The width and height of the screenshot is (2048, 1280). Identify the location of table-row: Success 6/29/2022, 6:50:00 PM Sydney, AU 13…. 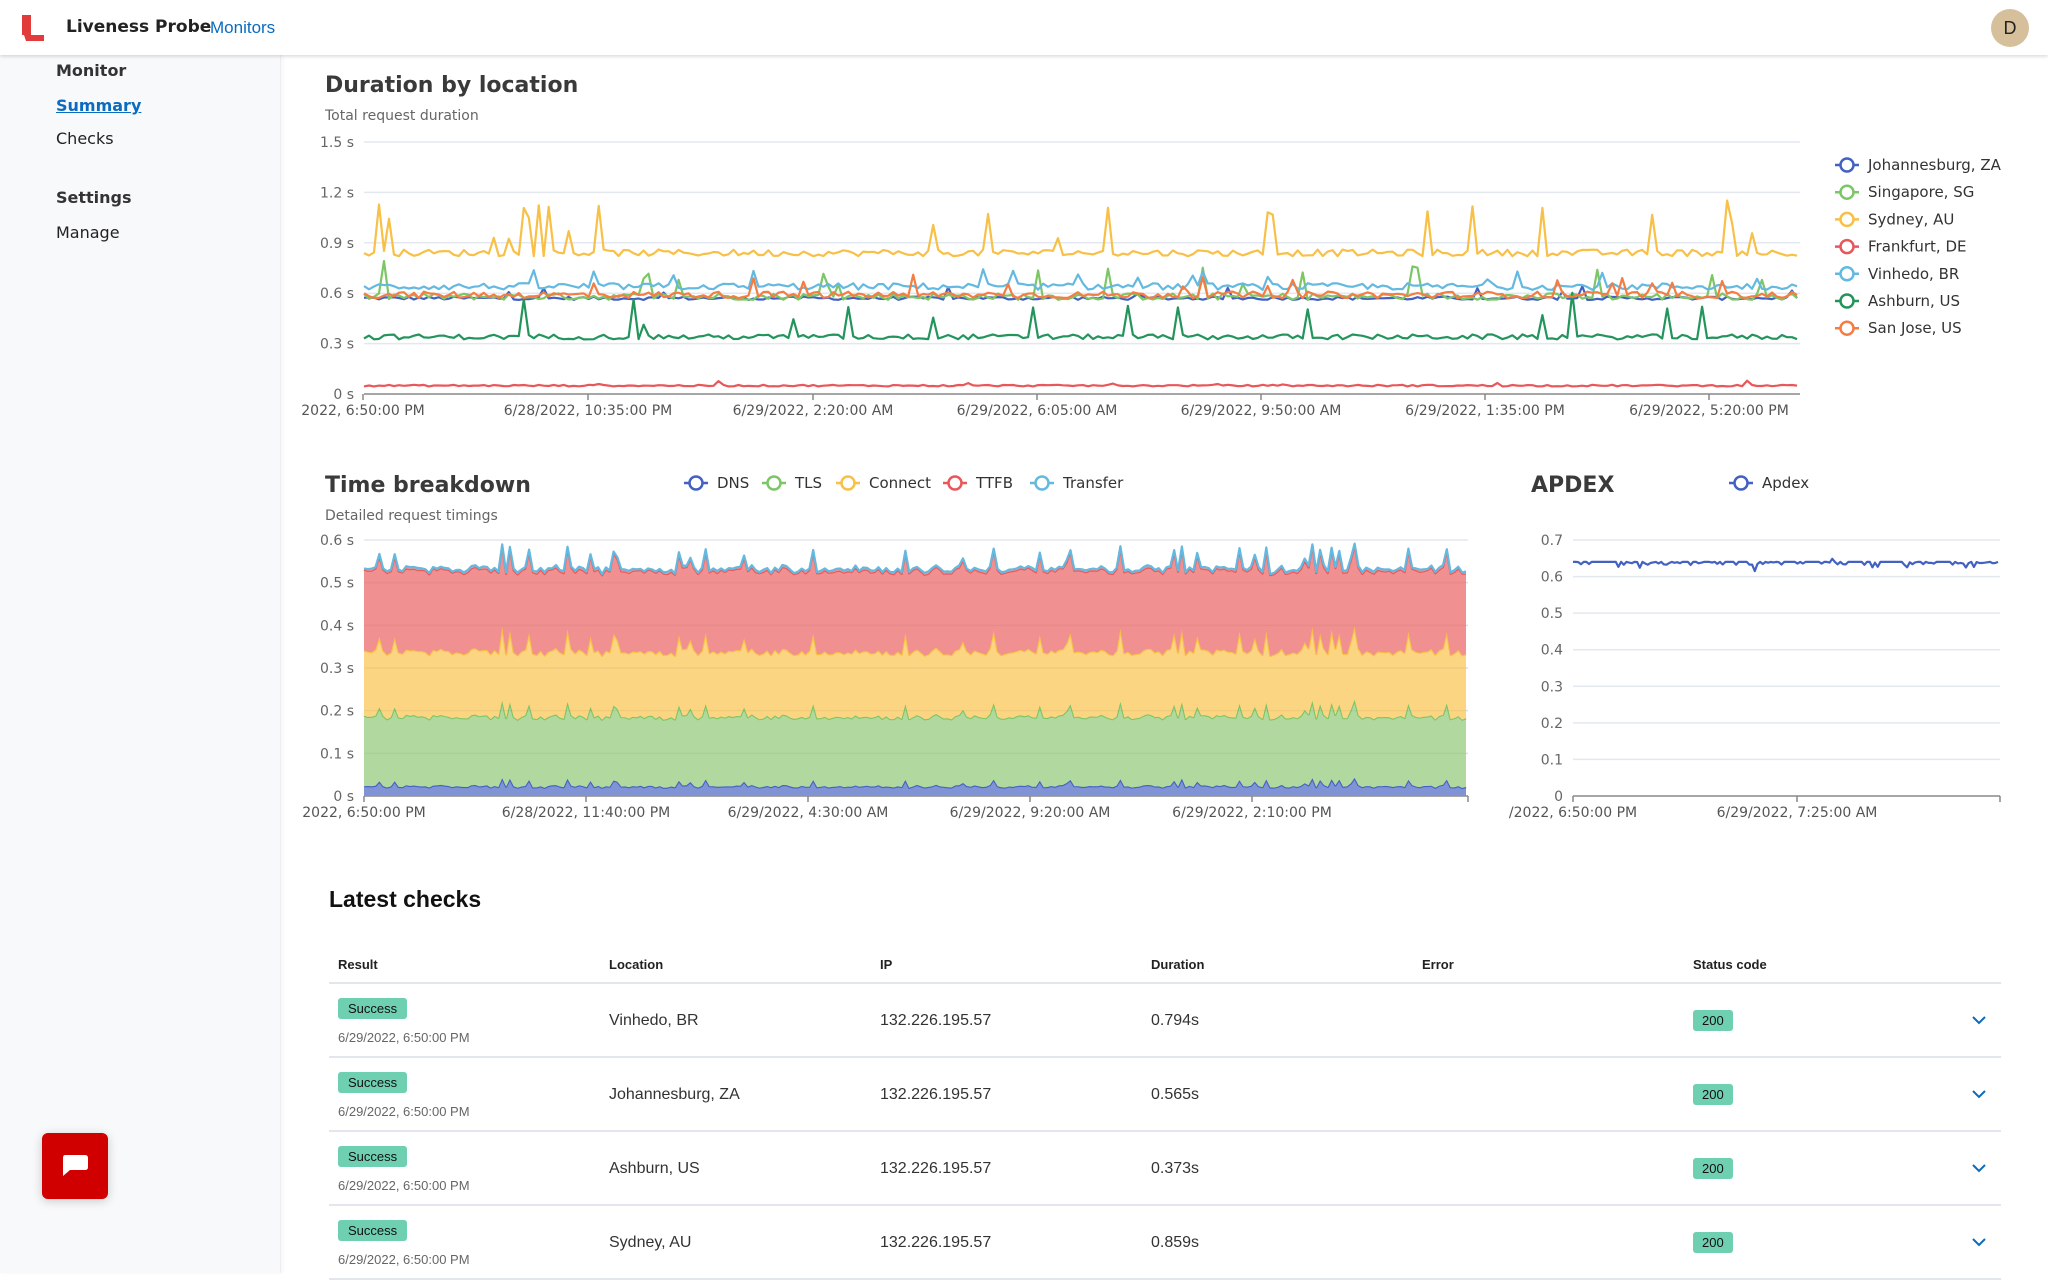
(1165, 1243).